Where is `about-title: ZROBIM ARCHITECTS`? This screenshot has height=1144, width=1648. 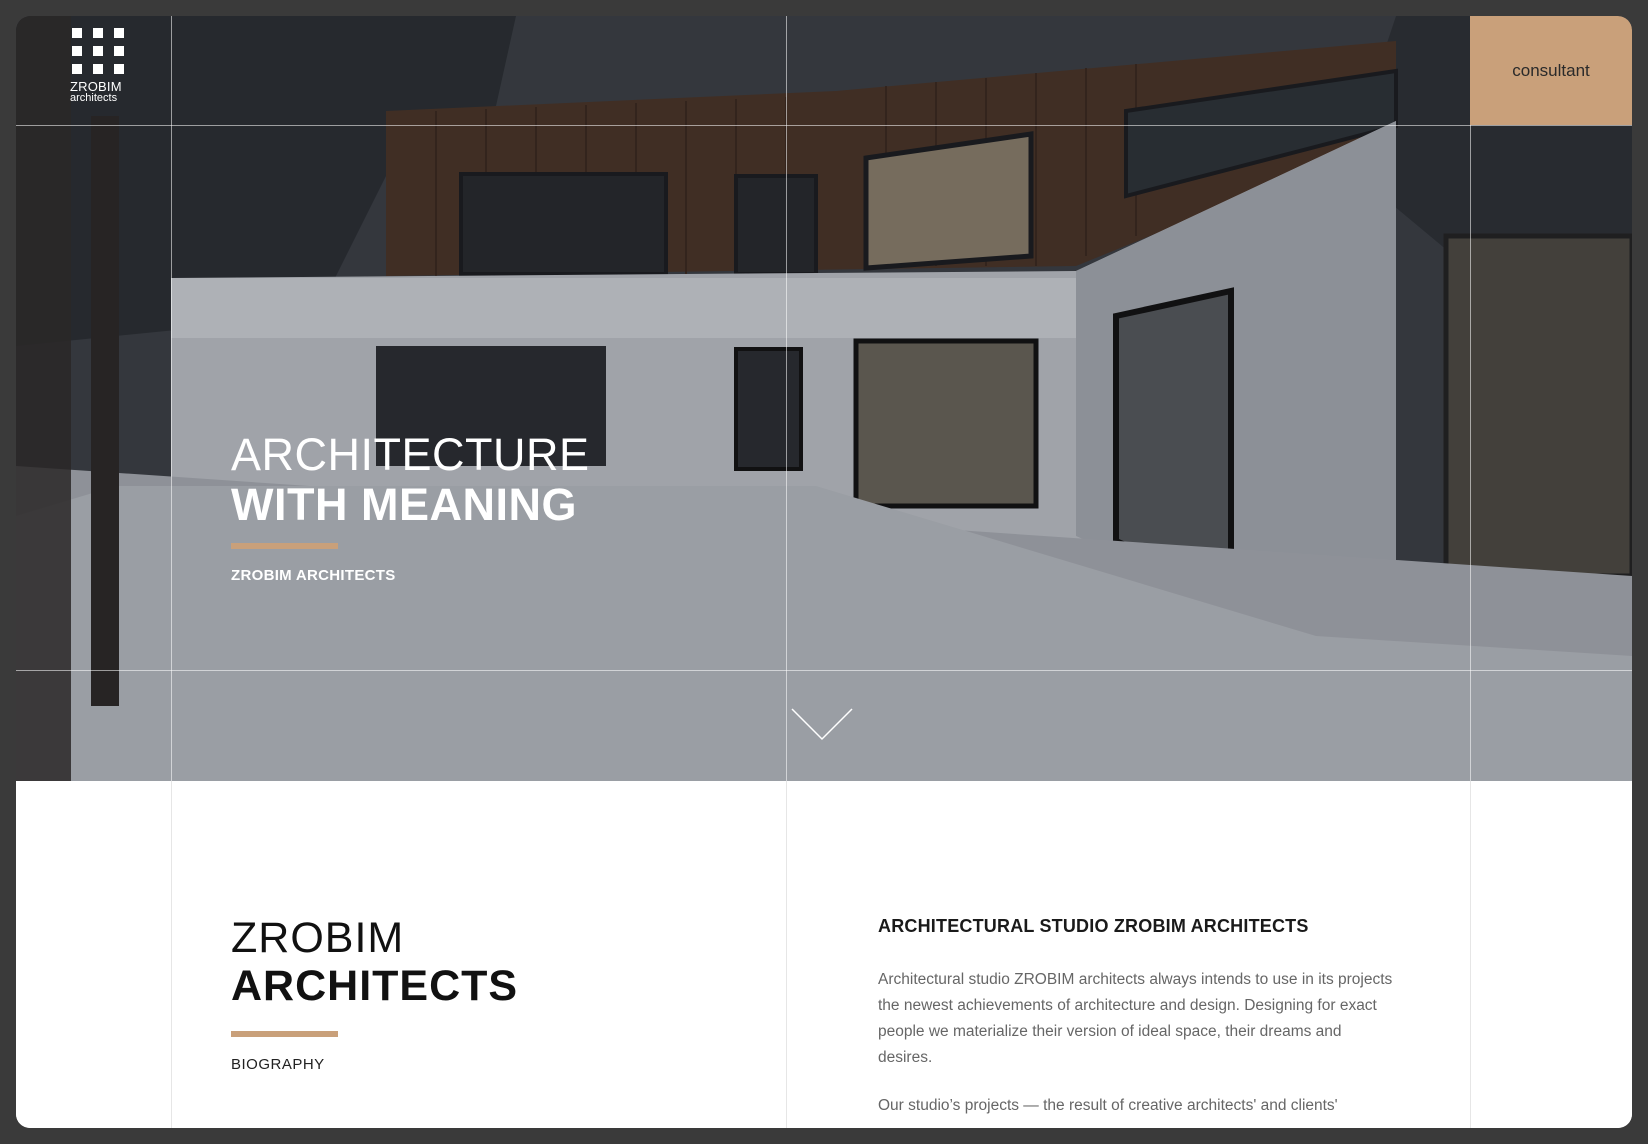 about-title: ZROBIM ARCHITECTS is located at coordinates (374, 962).